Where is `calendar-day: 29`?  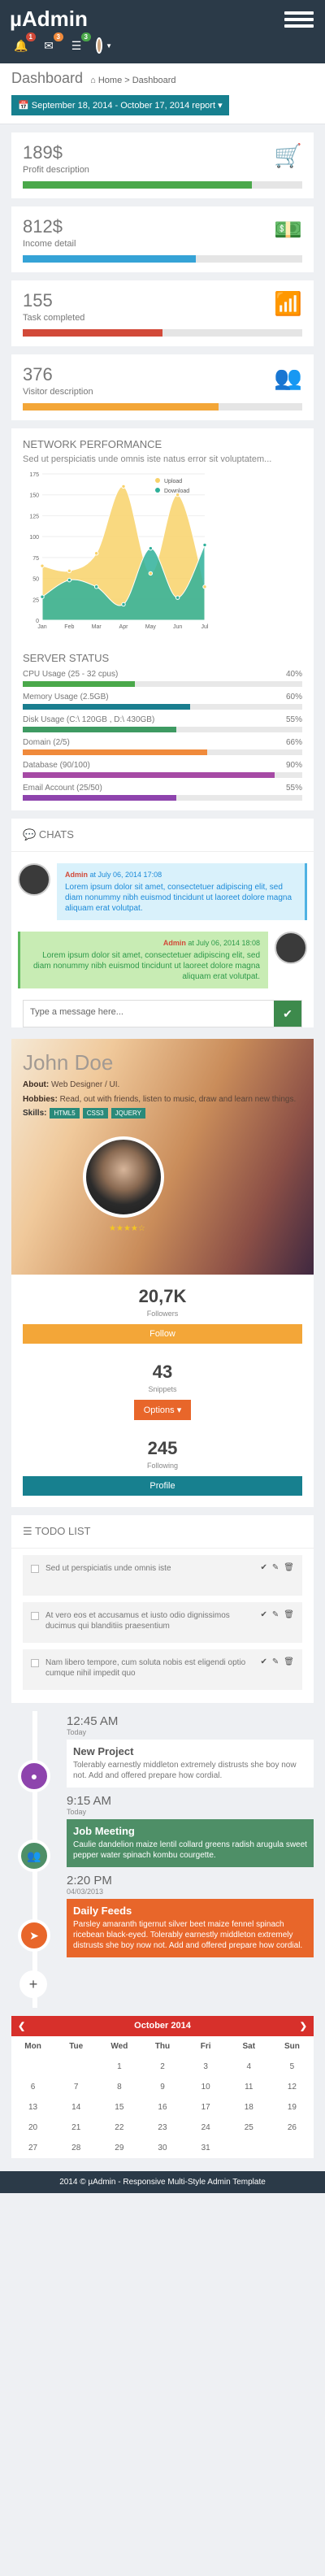
calendar-day: 29 is located at coordinates (120, 2148).